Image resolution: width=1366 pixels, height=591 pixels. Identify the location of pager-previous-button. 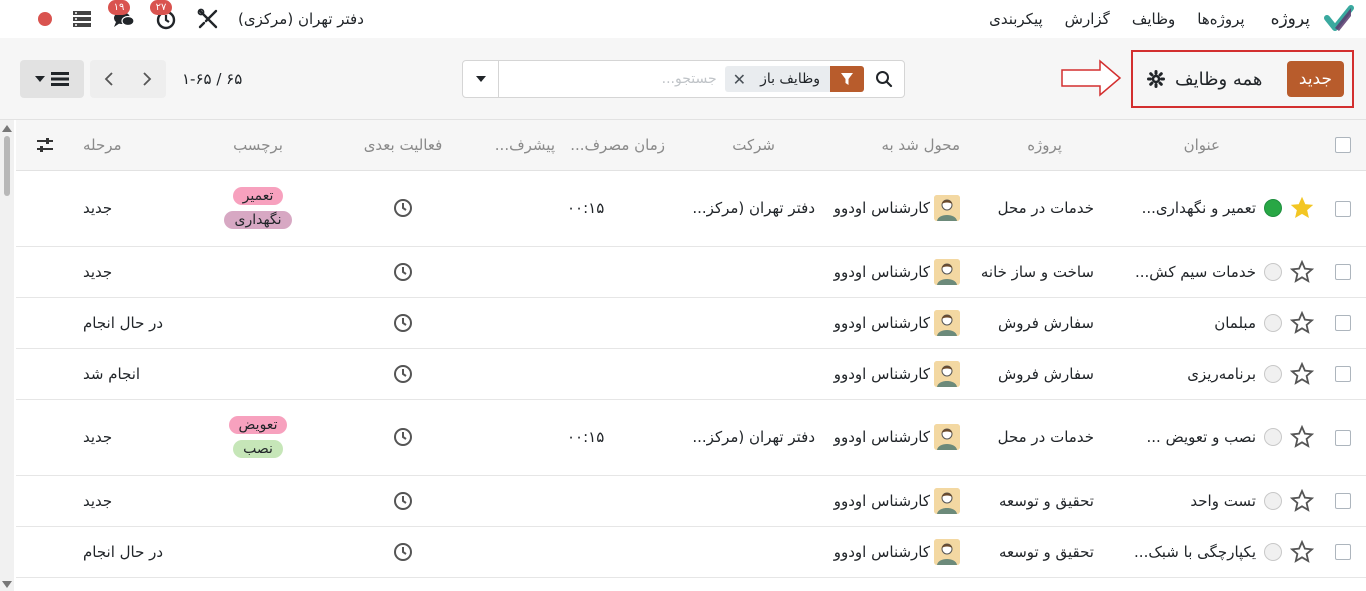
(109, 79).